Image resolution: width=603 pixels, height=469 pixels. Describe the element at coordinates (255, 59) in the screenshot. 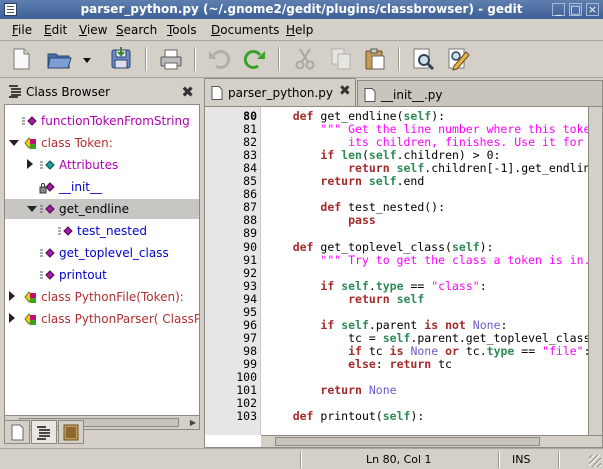

I see `redo-icon` at that location.